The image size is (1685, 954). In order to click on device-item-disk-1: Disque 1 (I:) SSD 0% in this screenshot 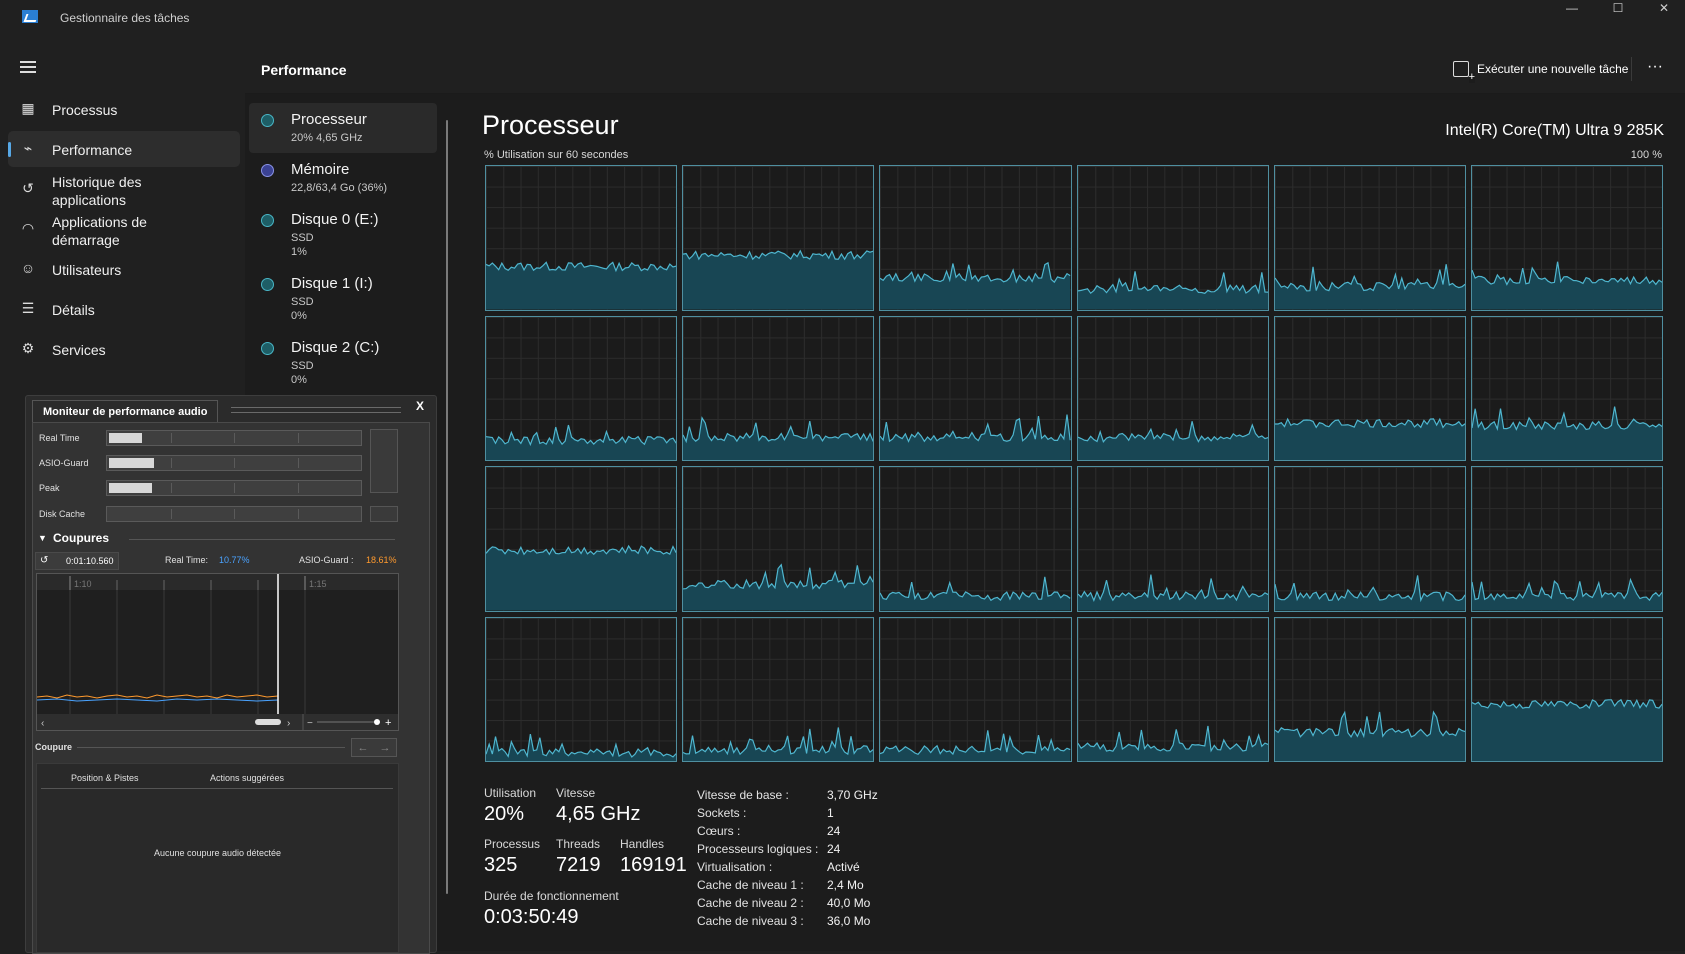, I will do `click(343, 299)`.